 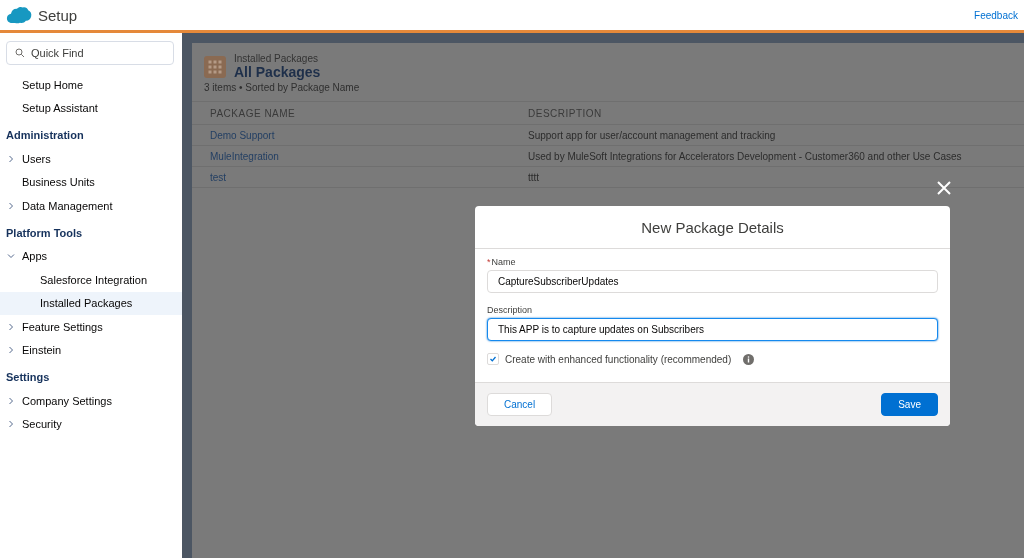 What do you see at coordinates (767, 177) in the screenshot?
I see `table-cell: tttt` at bounding box center [767, 177].